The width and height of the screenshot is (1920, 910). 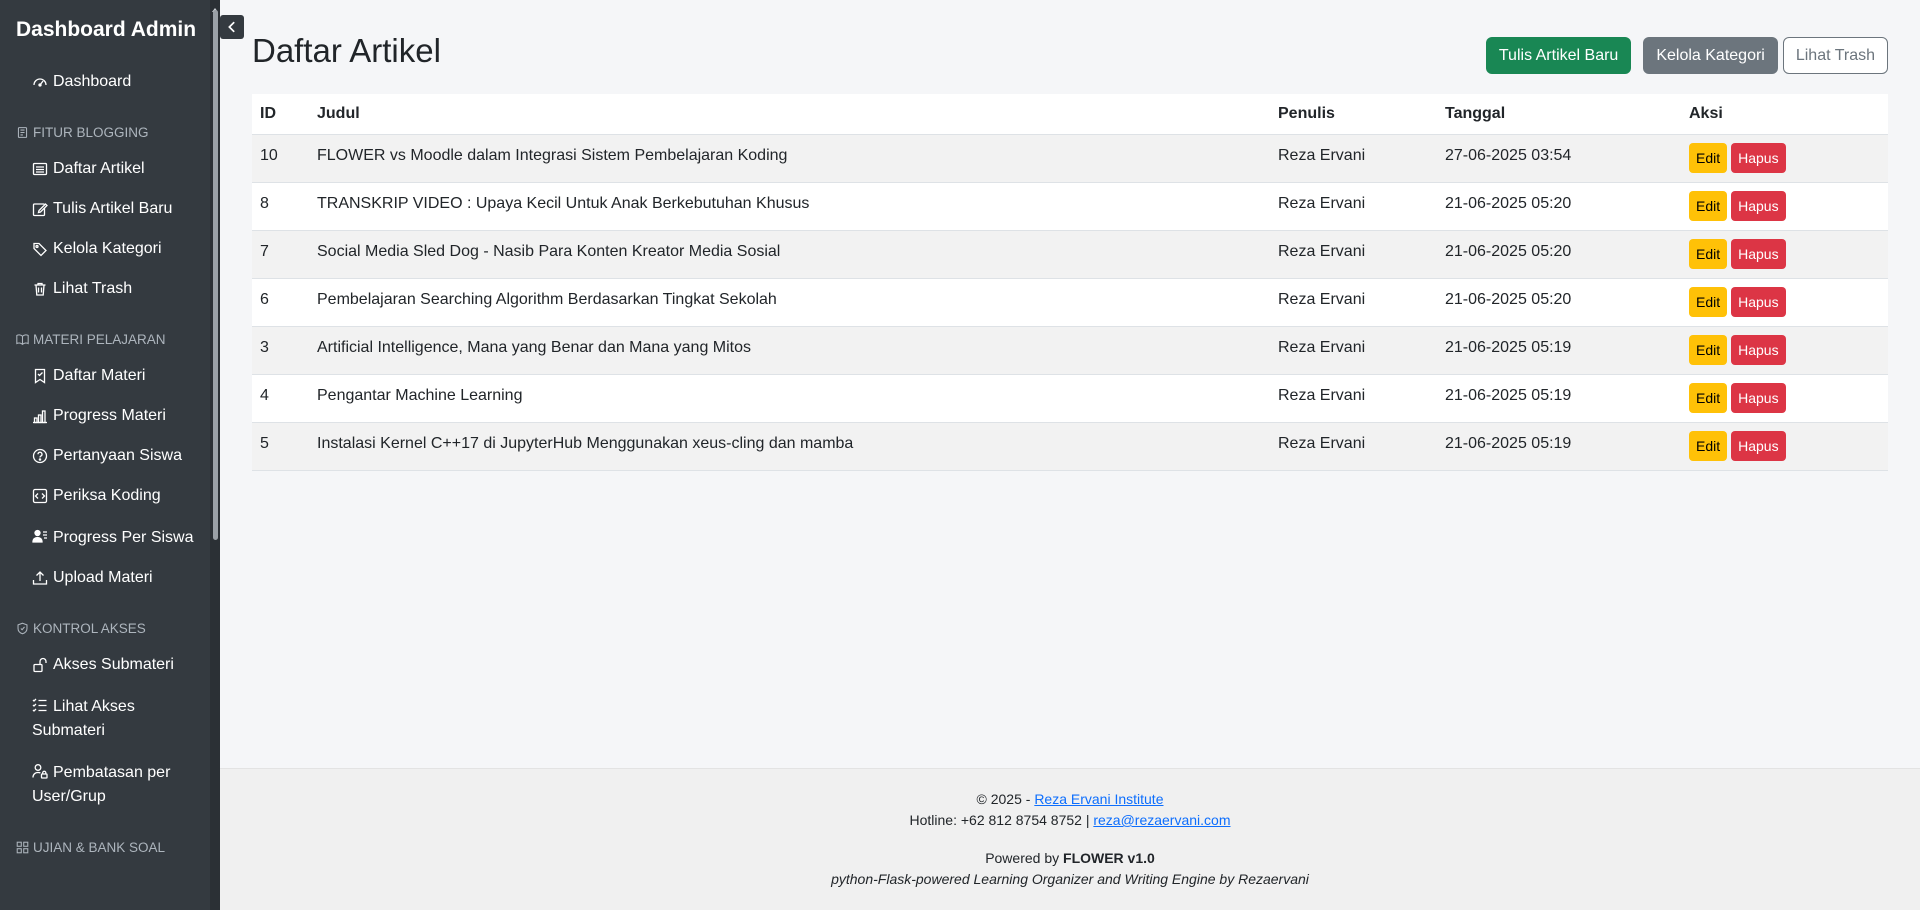 I want to click on sidebar-item-pembatasan: Pembatasan per User/Grup, so click(x=110, y=784).